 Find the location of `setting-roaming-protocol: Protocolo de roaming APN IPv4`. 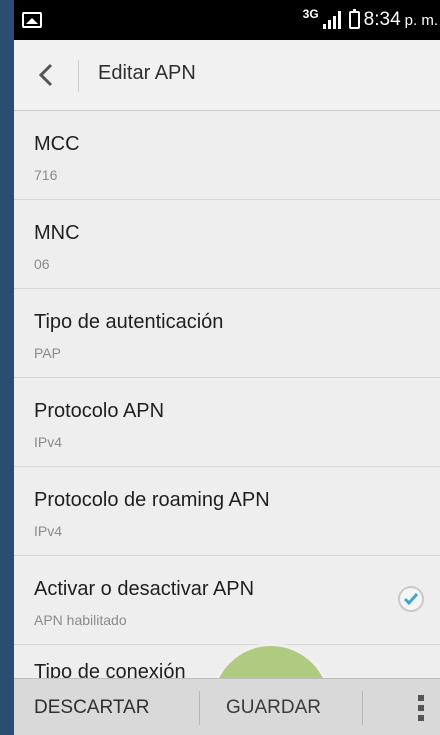

setting-roaming-protocol: Protocolo de roaming APN IPv4 is located at coordinates (227, 511).